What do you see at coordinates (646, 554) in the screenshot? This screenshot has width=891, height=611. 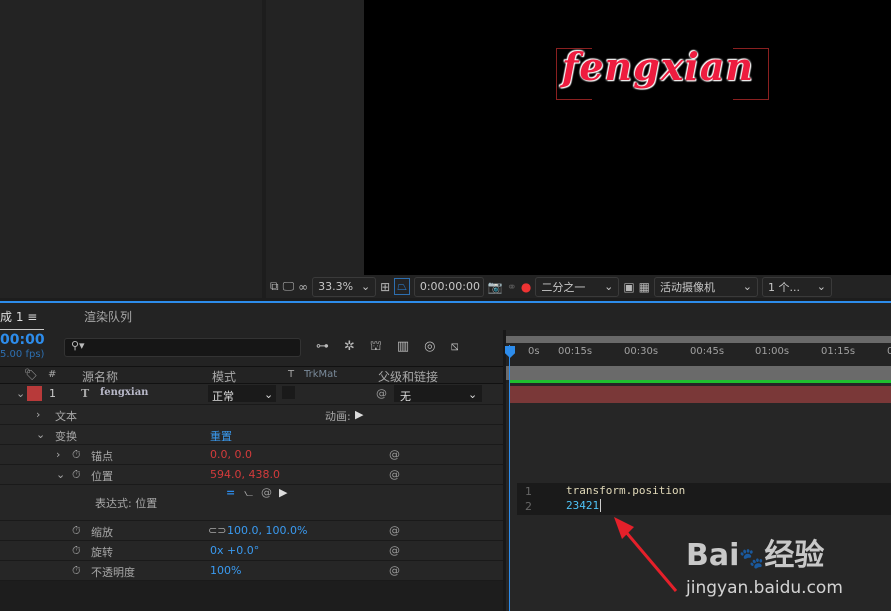 I see `red-arrow-annotation` at bounding box center [646, 554].